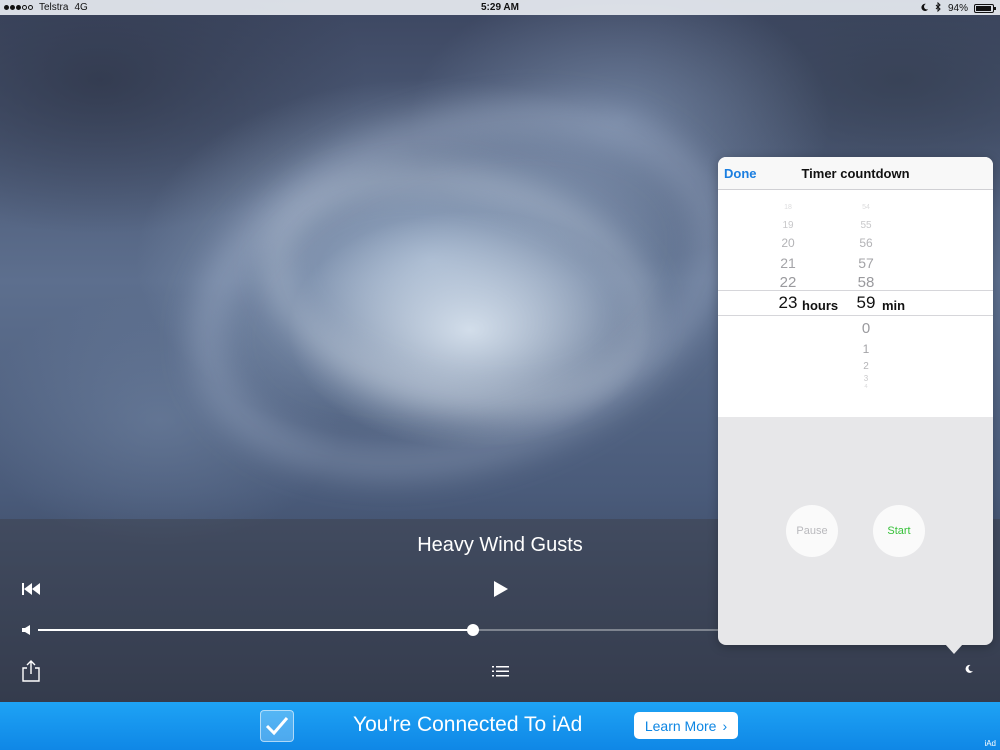 The height and width of the screenshot is (750, 1000). What do you see at coordinates (866, 207) in the screenshot?
I see `minutes-option: 54` at bounding box center [866, 207].